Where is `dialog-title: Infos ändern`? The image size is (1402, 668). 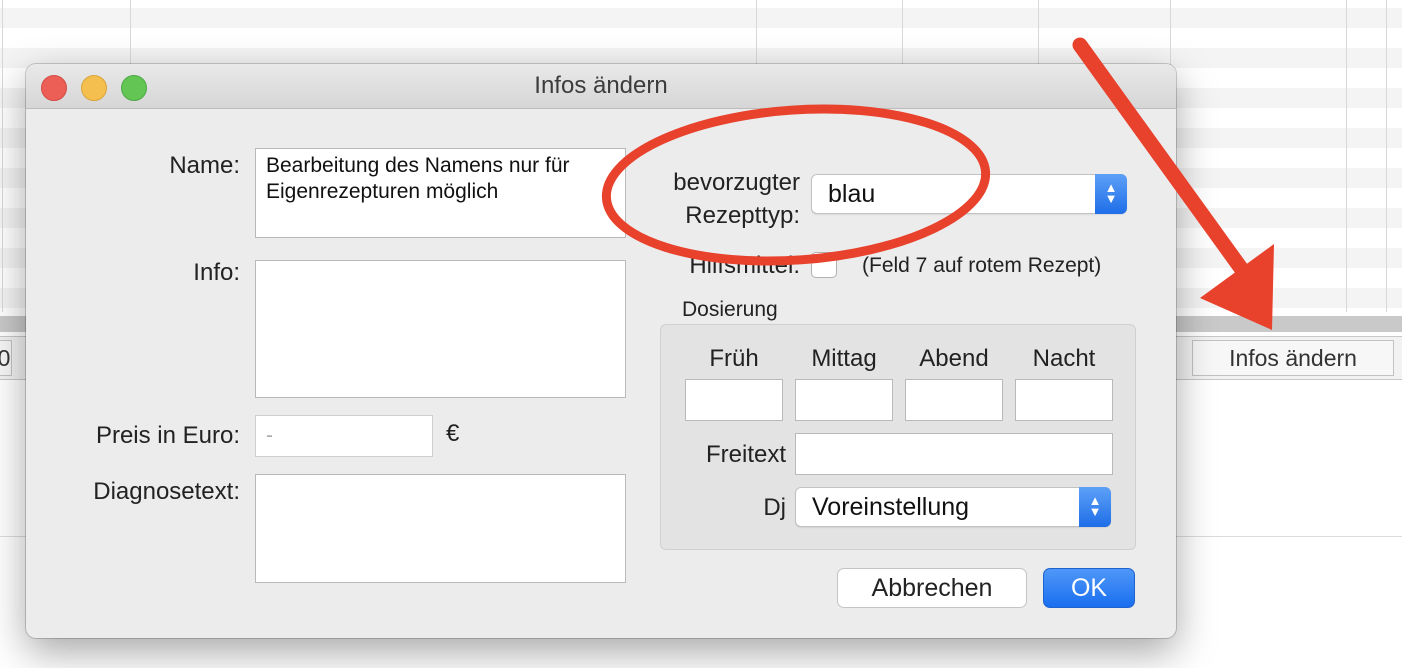 dialog-title: Infos ändern is located at coordinates (601, 85).